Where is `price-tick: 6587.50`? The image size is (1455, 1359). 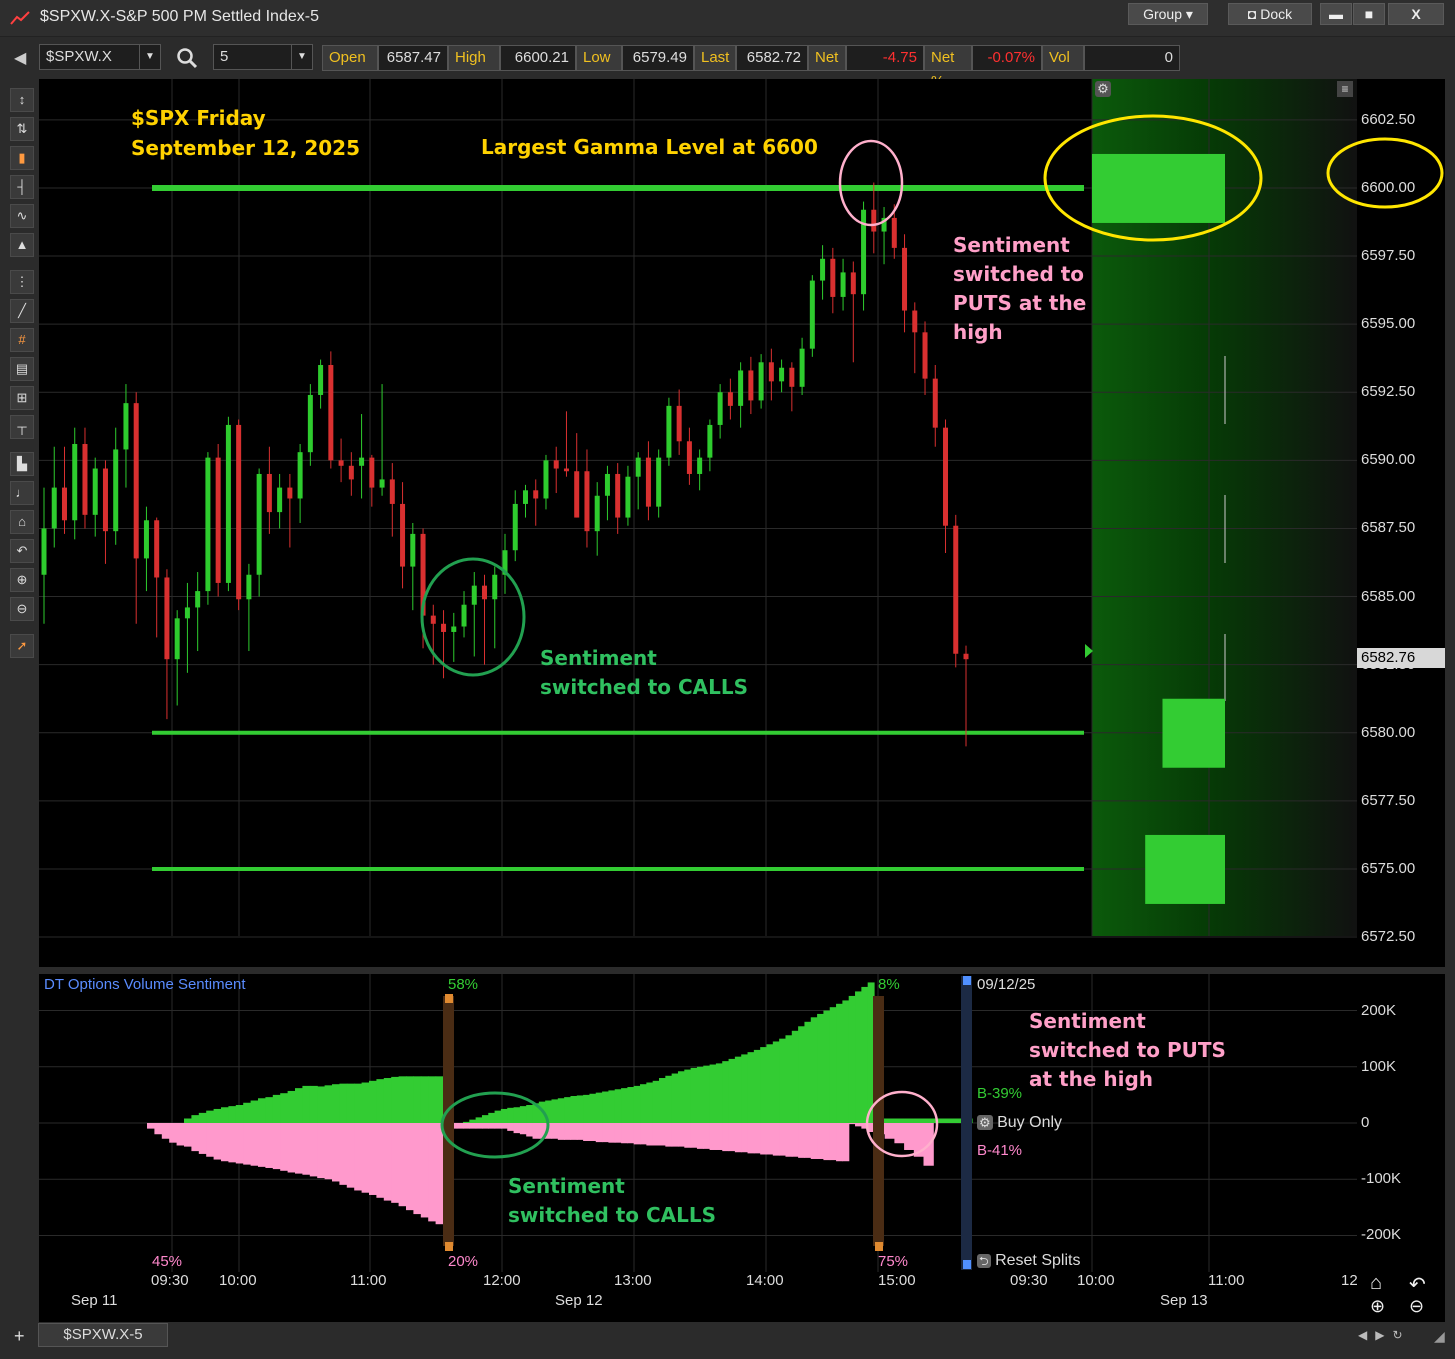
price-tick: 6587.50 is located at coordinates (1388, 528).